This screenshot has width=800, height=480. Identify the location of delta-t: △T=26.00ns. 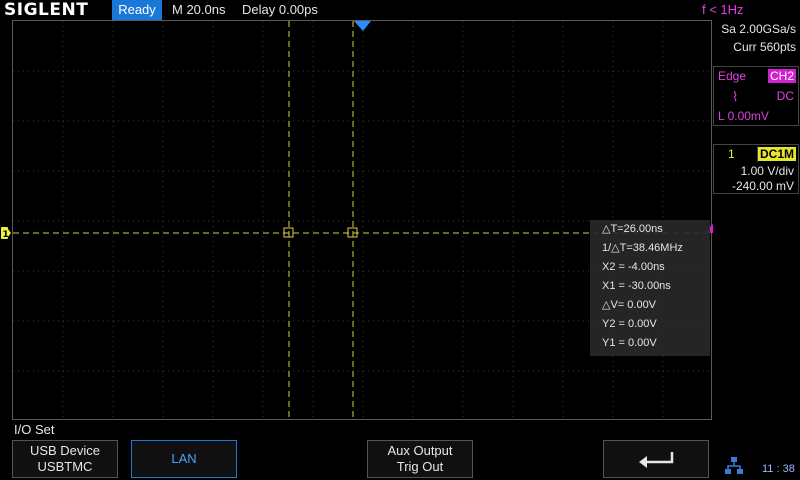
(632, 229).